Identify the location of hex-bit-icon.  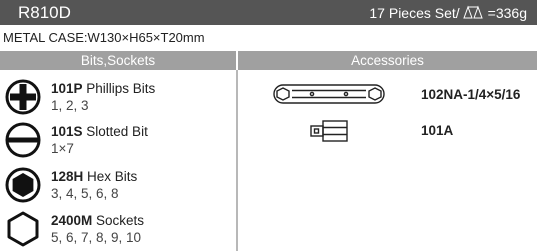
(23, 185).